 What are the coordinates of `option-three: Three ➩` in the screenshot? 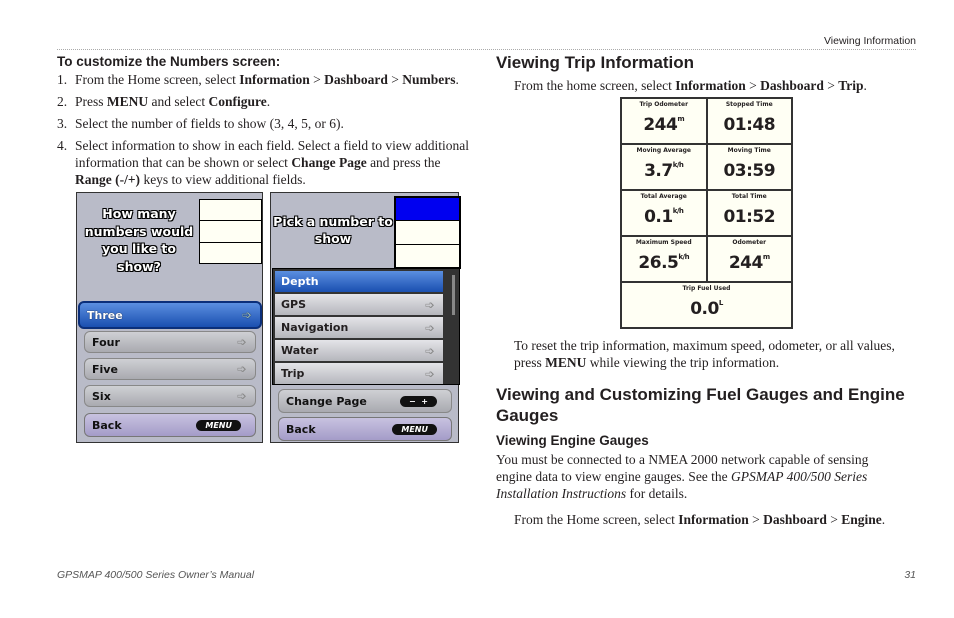 It's located at (170, 315).